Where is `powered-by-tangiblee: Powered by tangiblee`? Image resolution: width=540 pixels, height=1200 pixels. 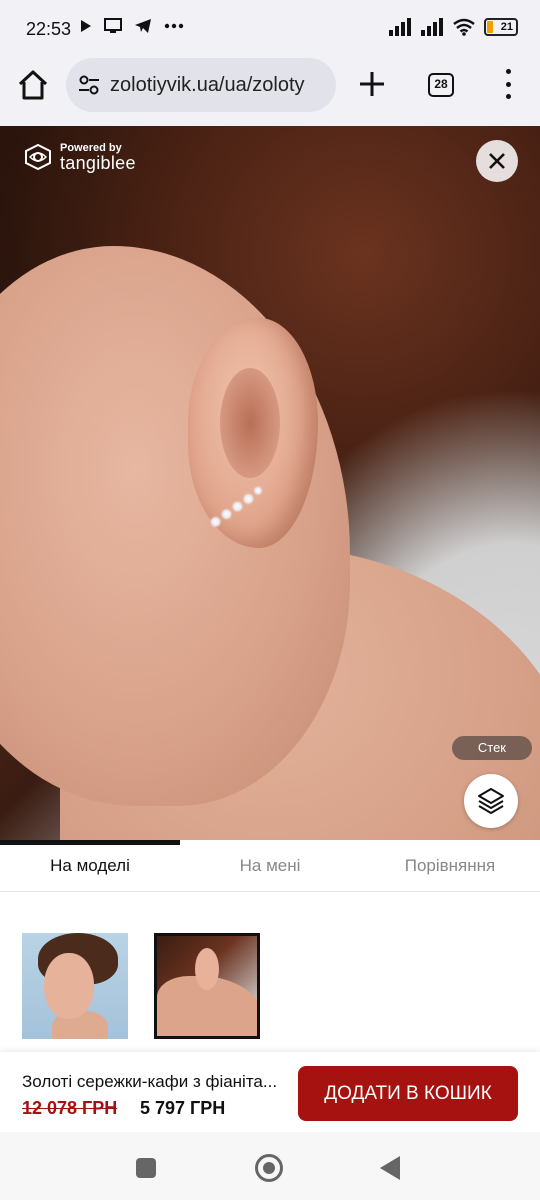 powered-by-tangiblee: Powered by tangiblee is located at coordinates (80, 157).